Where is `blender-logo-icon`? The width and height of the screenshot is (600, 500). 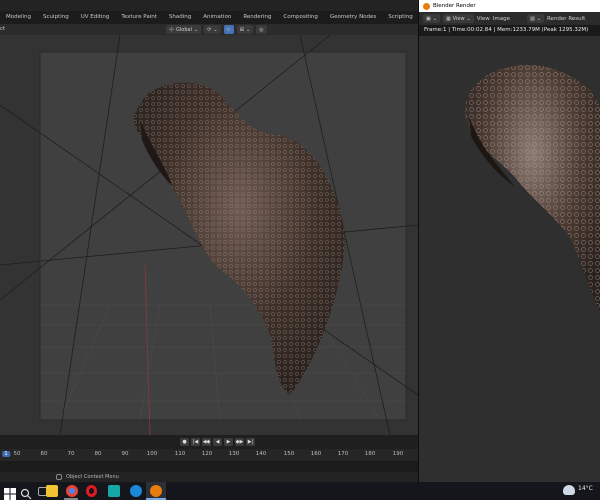 blender-logo-icon is located at coordinates (426, 6).